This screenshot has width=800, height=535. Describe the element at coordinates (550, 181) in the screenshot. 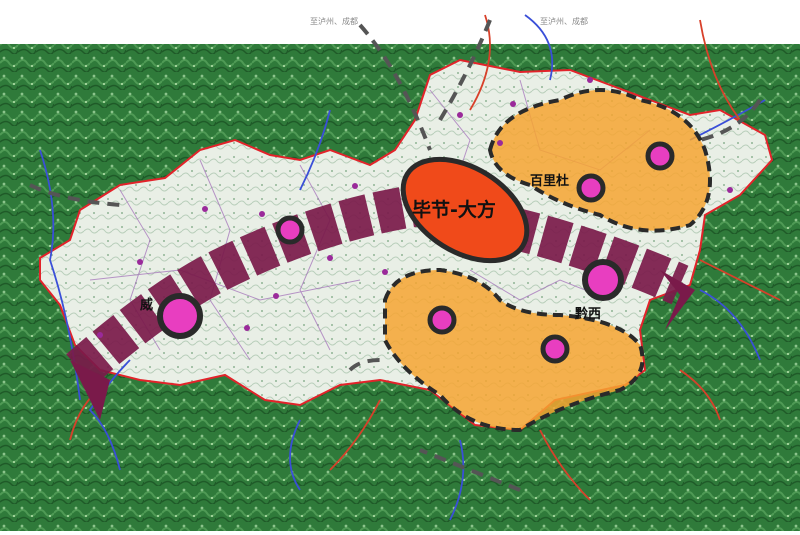

I see `city-label-baili: 百里杜` at that location.